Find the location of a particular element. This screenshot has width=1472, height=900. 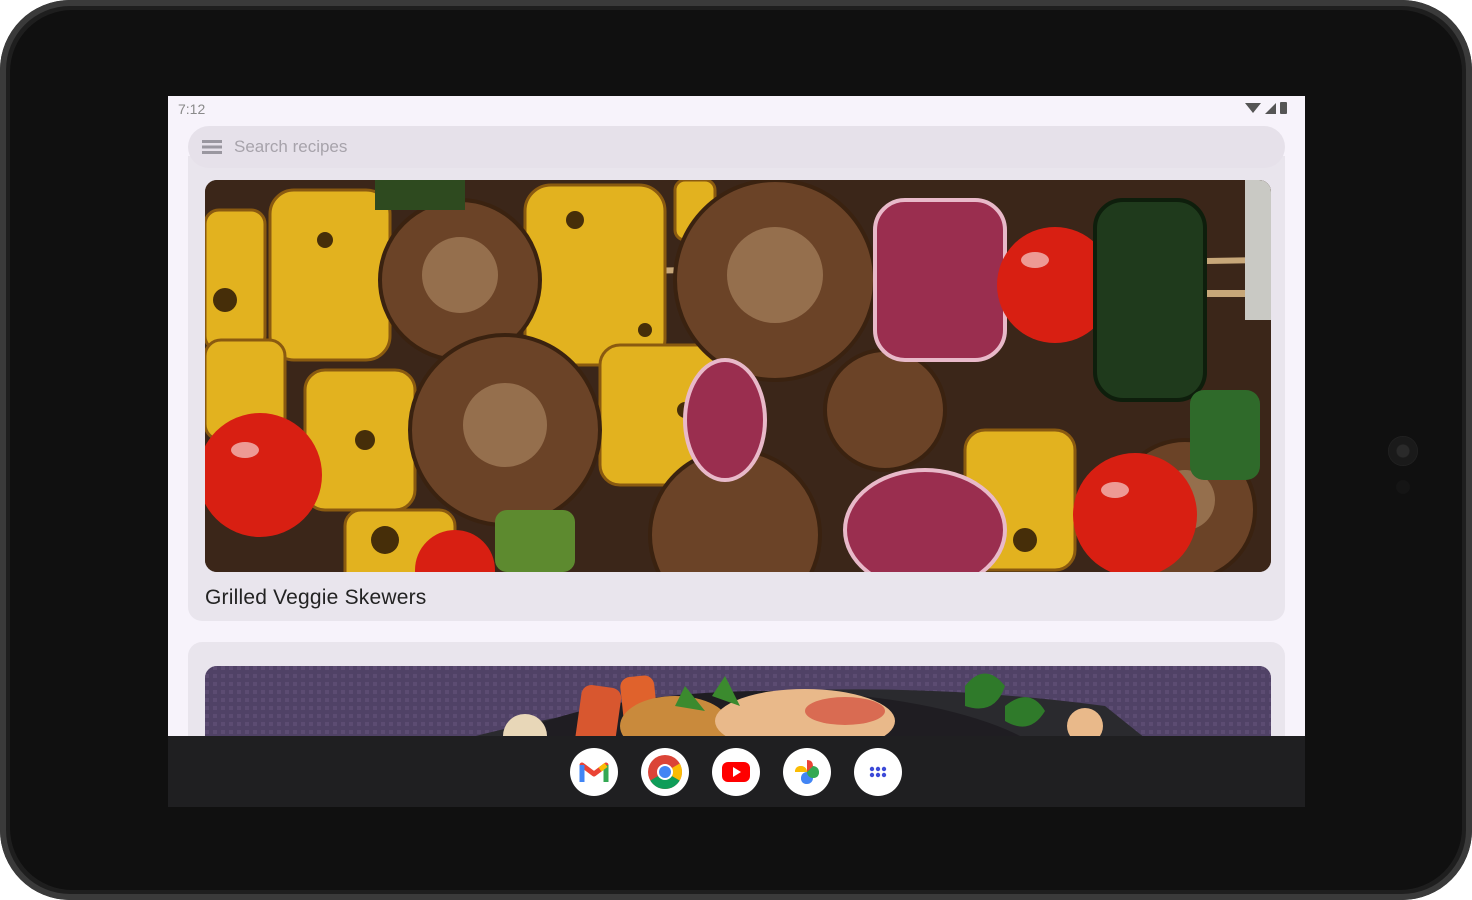

status-bar: 7:12 is located at coordinates (736, 109).